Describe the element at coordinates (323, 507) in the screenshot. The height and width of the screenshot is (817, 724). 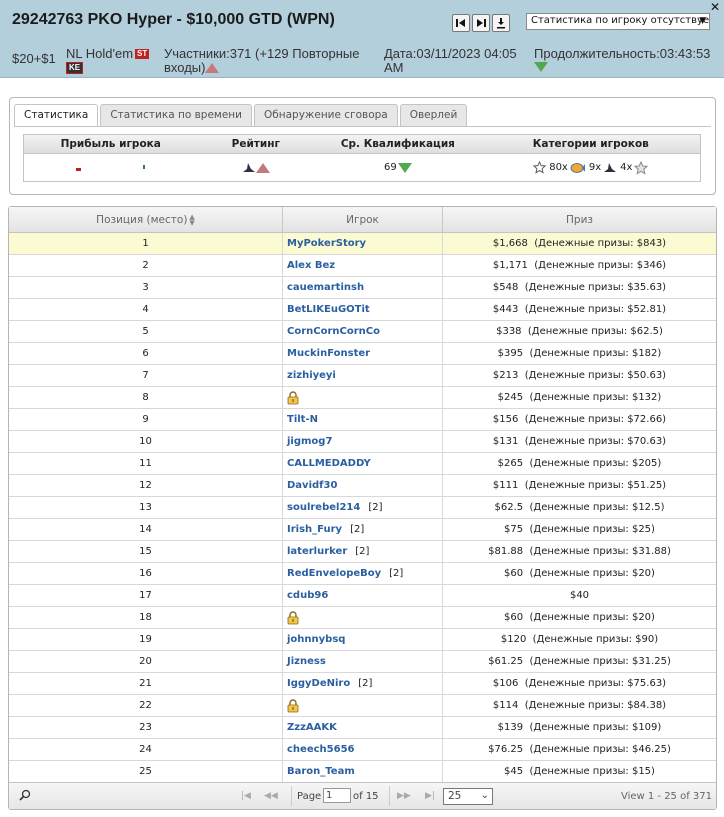
I see `player-name-link: soulrebel214` at that location.